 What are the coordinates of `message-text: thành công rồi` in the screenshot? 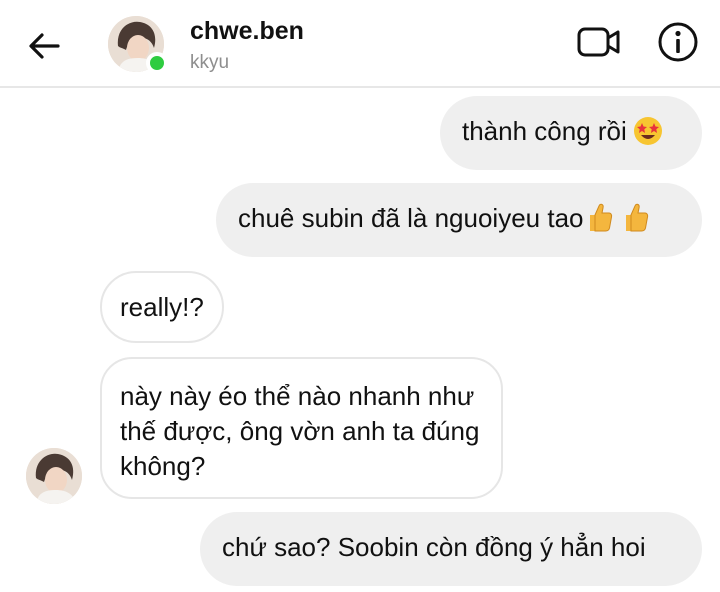 It's located at (544, 131).